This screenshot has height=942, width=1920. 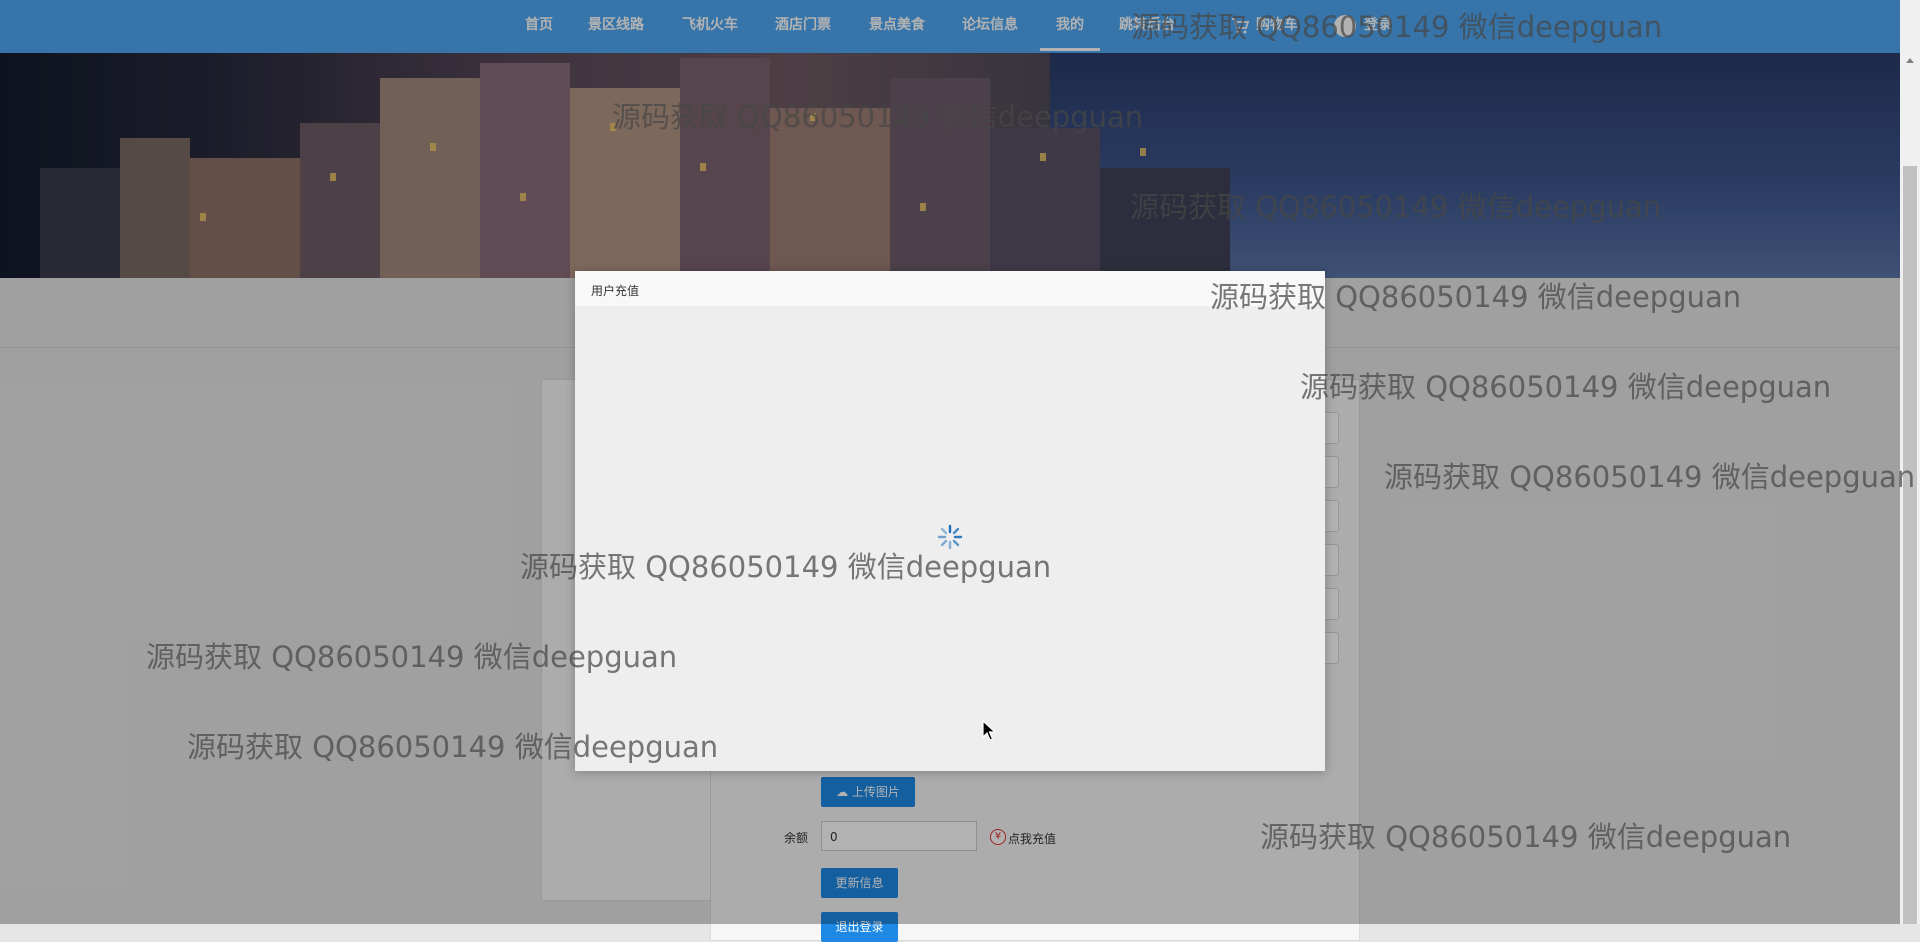 I want to click on page-scrollbar, so click(x=1910, y=462).